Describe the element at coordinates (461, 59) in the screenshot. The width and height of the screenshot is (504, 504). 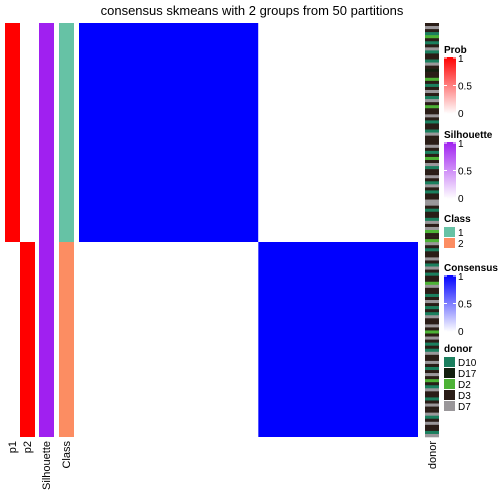
I see `prob-legend-tick-label: 1` at that location.